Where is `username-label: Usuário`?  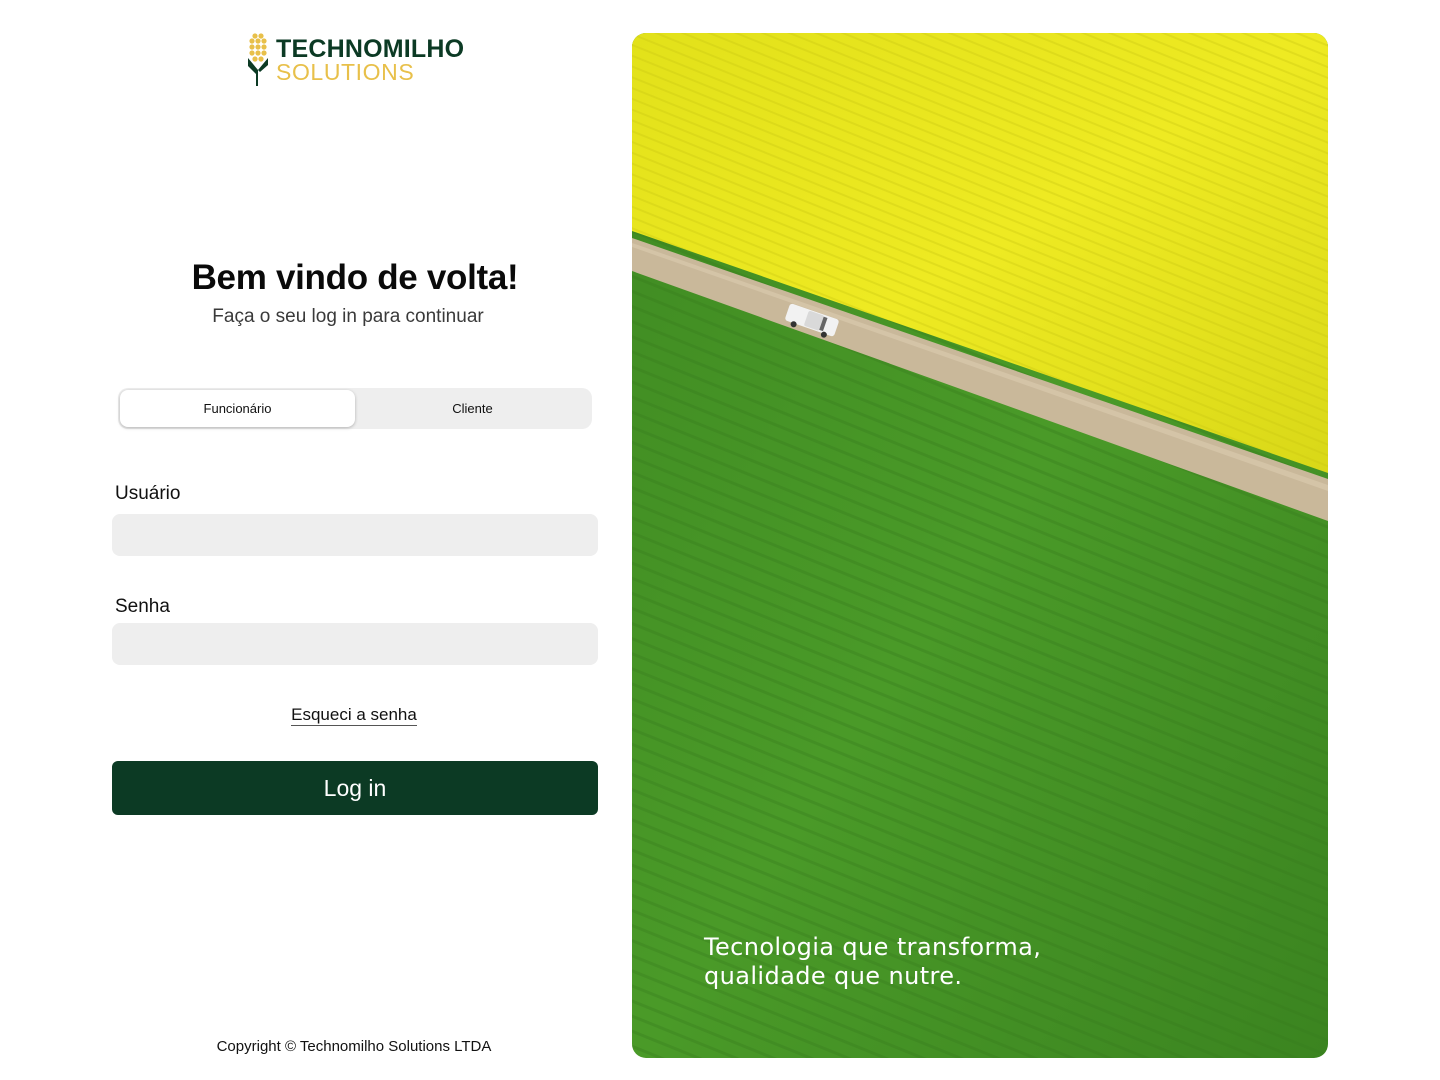
username-label: Usuário is located at coordinates (148, 493).